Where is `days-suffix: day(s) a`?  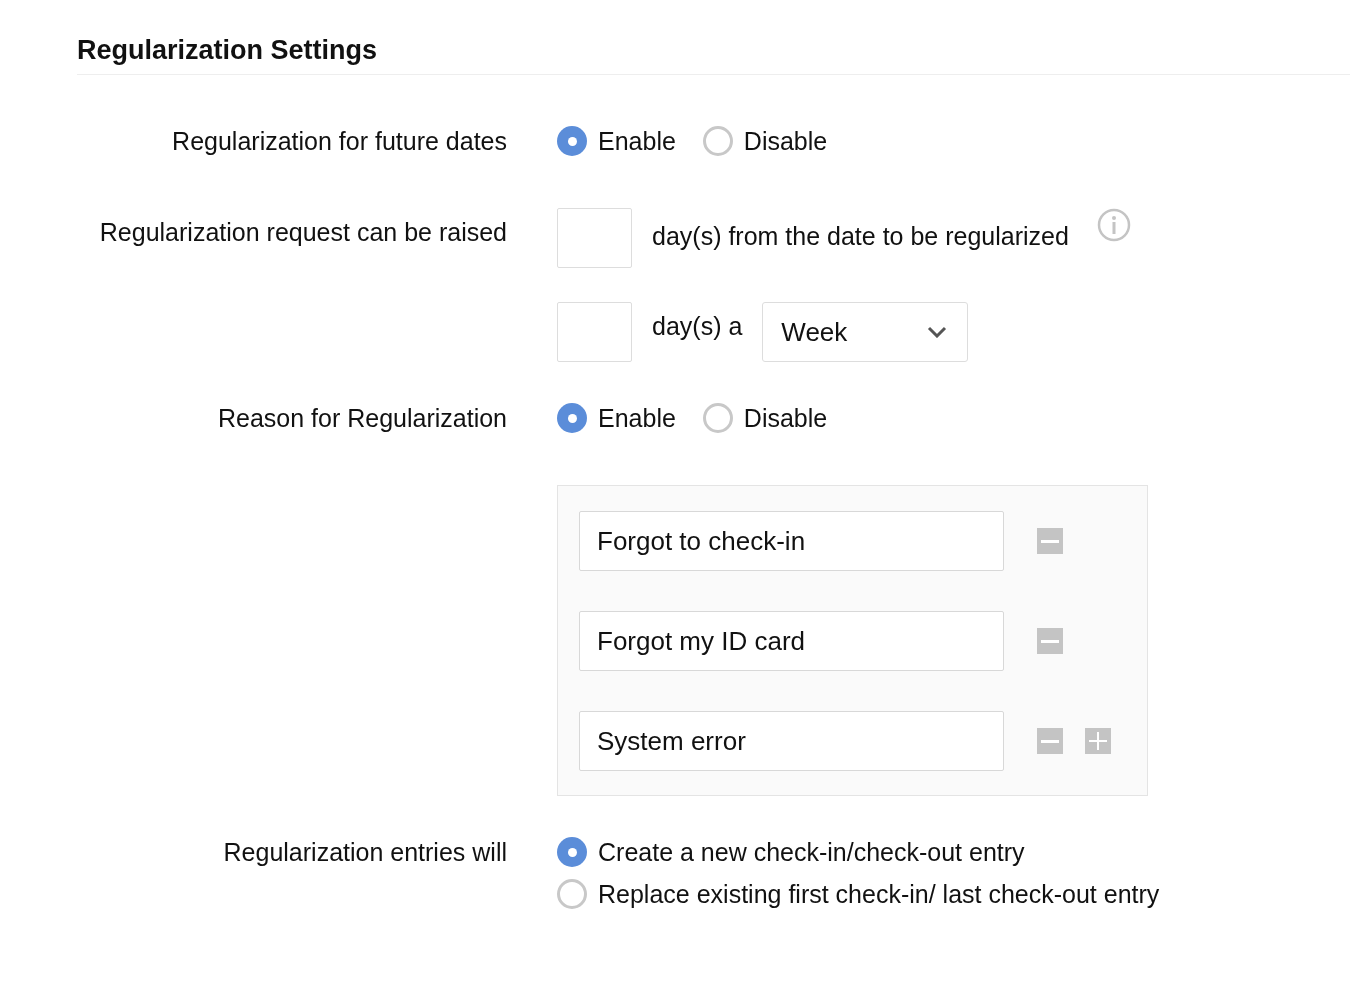
days-suffix: day(s) a is located at coordinates (697, 326).